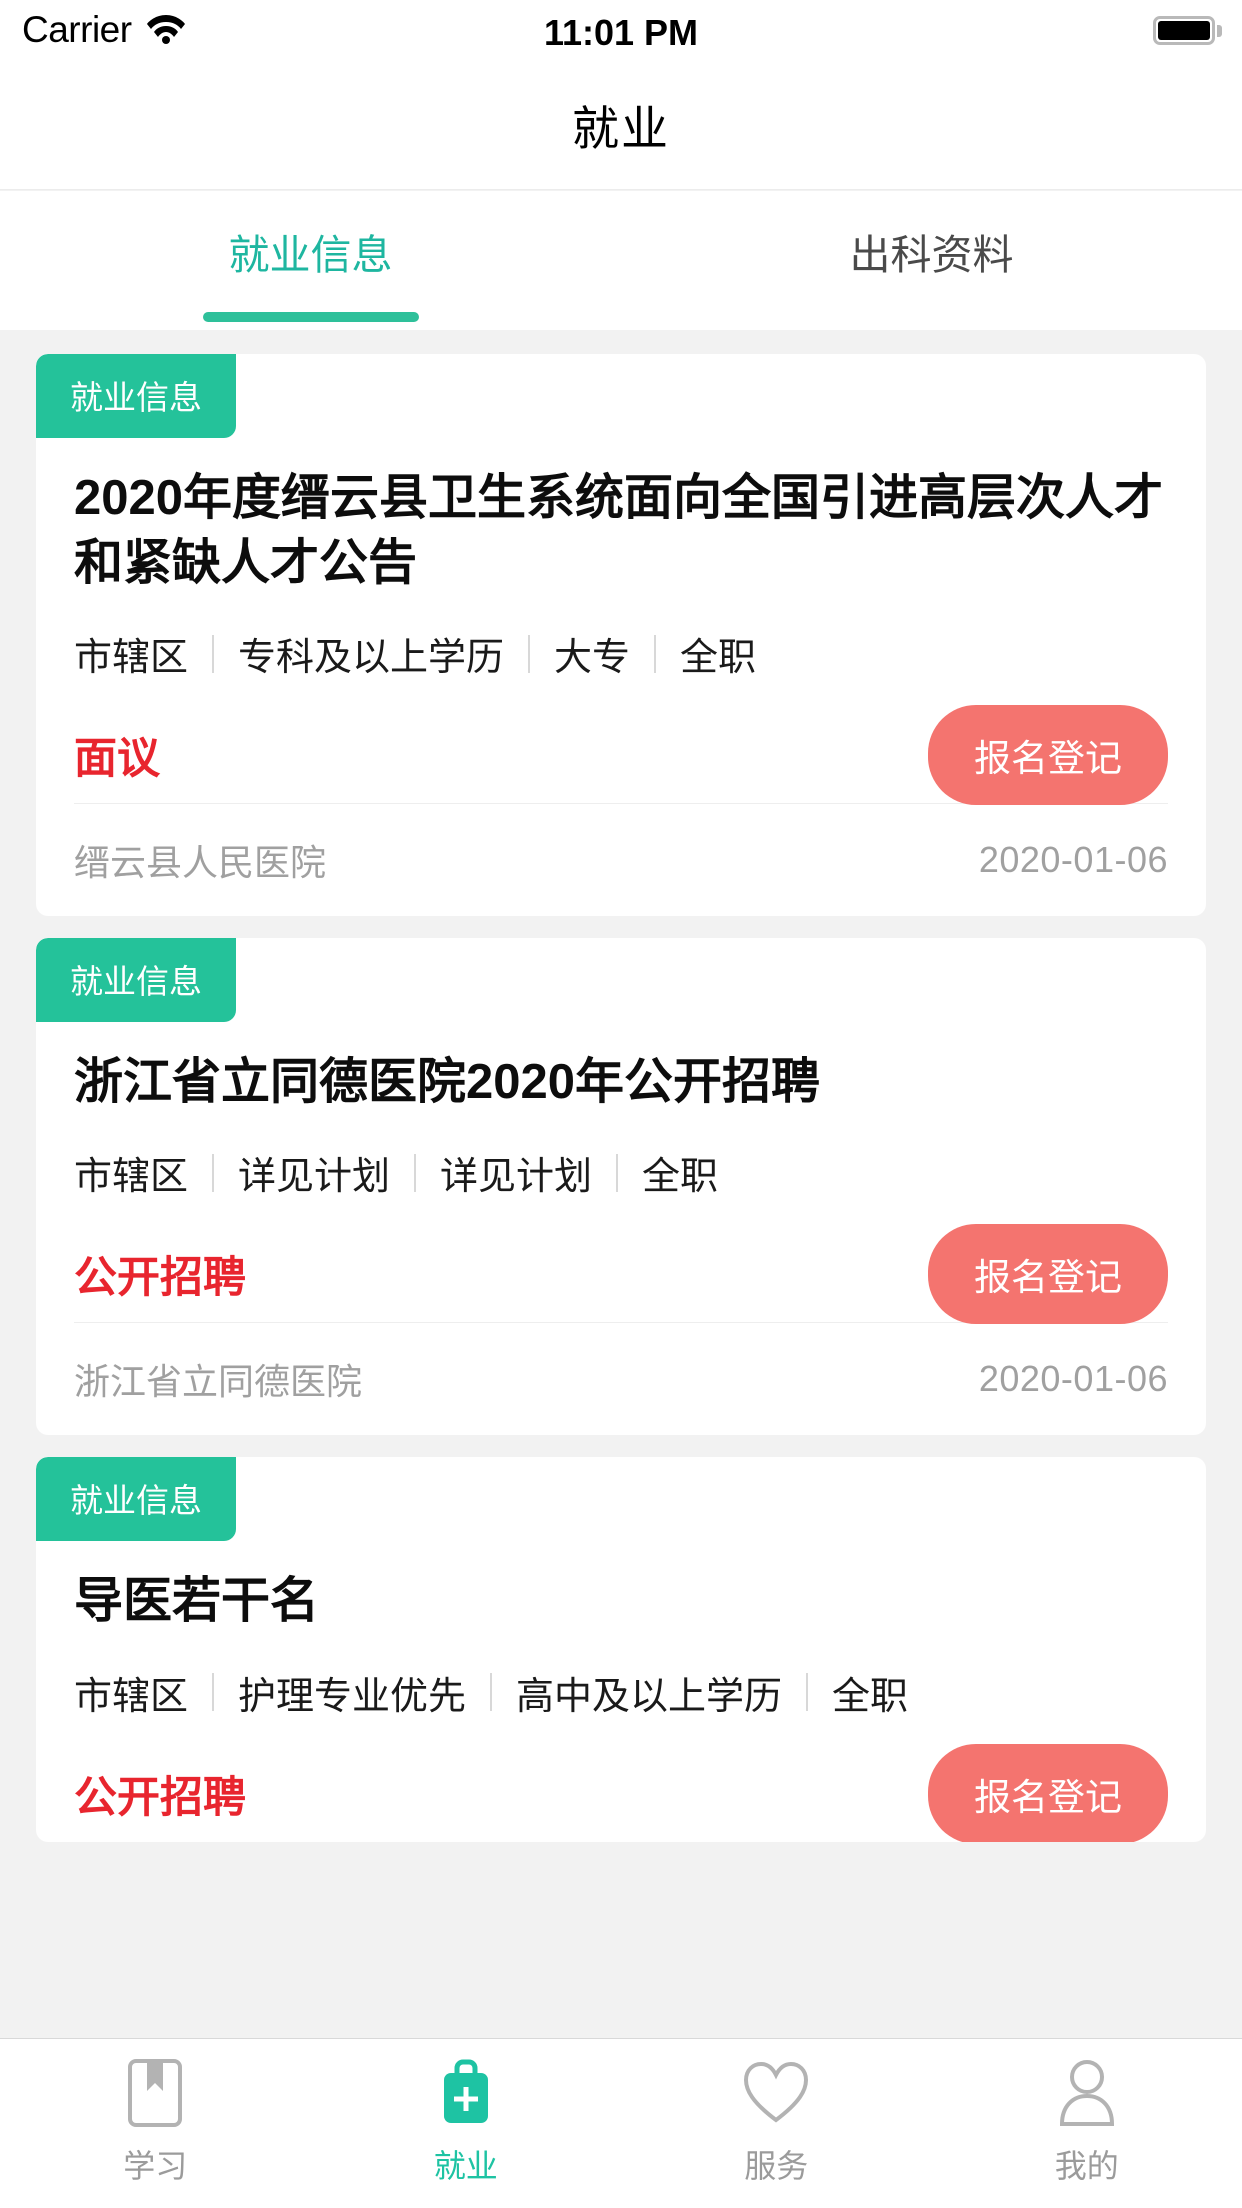  I want to click on job-card-footer: 浙江省立同德医院 2020-01-06, so click(621, 1378).